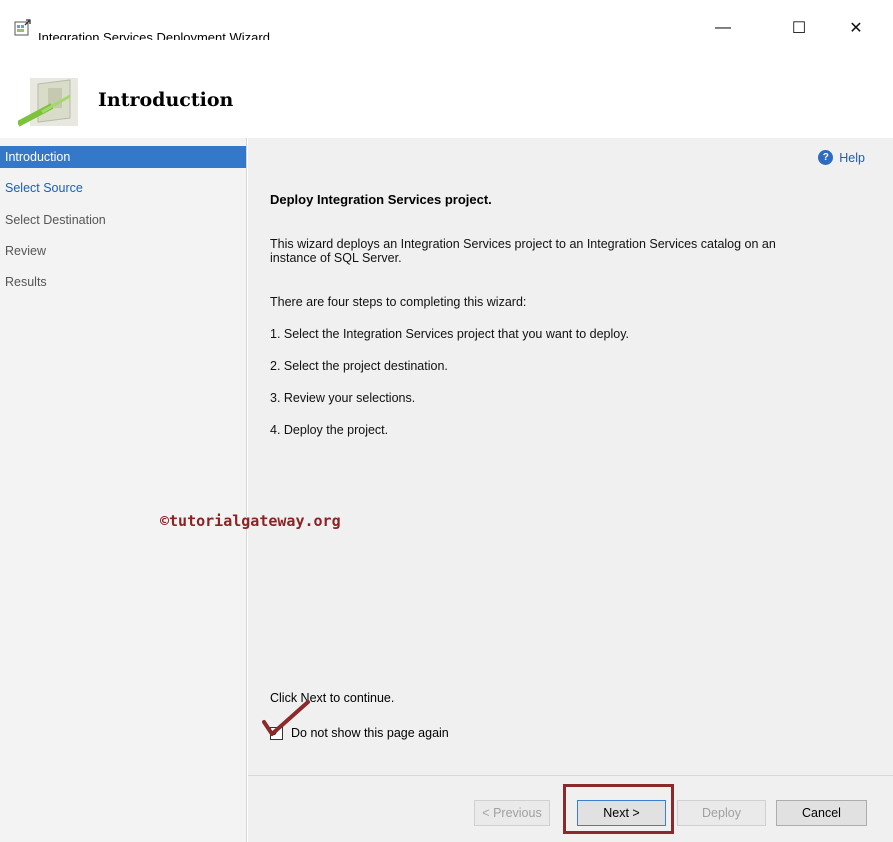  I want to click on previous-button: < Previous, so click(512, 813).